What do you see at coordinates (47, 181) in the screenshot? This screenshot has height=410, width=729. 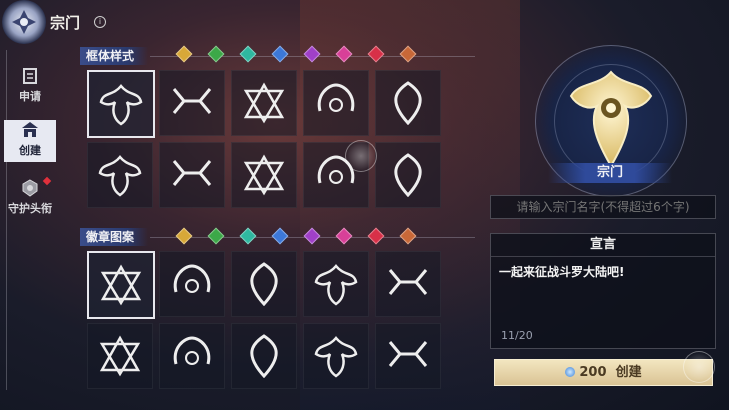 I see `notification-dot` at bounding box center [47, 181].